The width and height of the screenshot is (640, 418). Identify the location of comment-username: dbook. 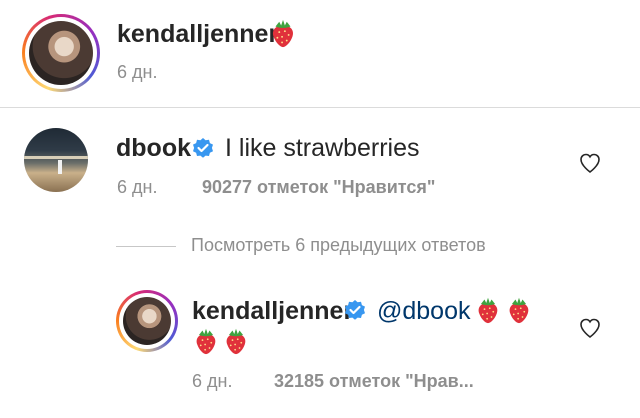
(153, 148).